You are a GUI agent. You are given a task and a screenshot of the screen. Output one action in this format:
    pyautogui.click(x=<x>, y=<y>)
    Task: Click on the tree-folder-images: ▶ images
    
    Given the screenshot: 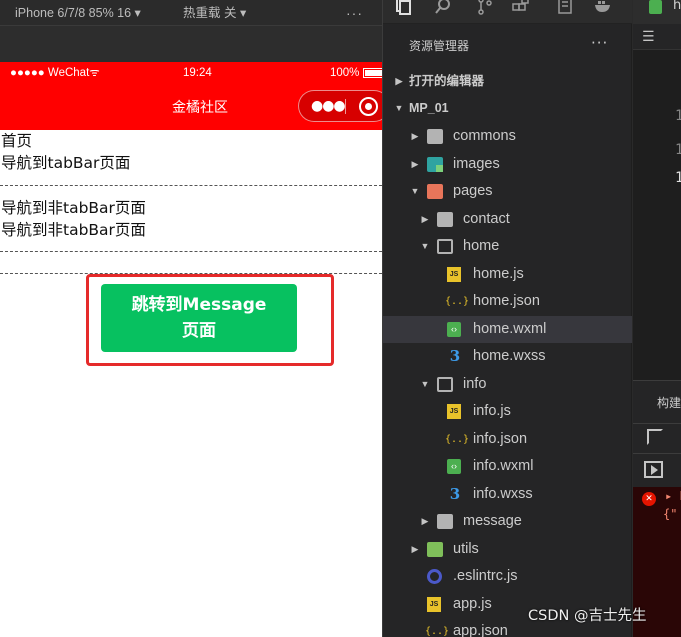 What is the action you would take?
    pyautogui.click(x=507, y=164)
    